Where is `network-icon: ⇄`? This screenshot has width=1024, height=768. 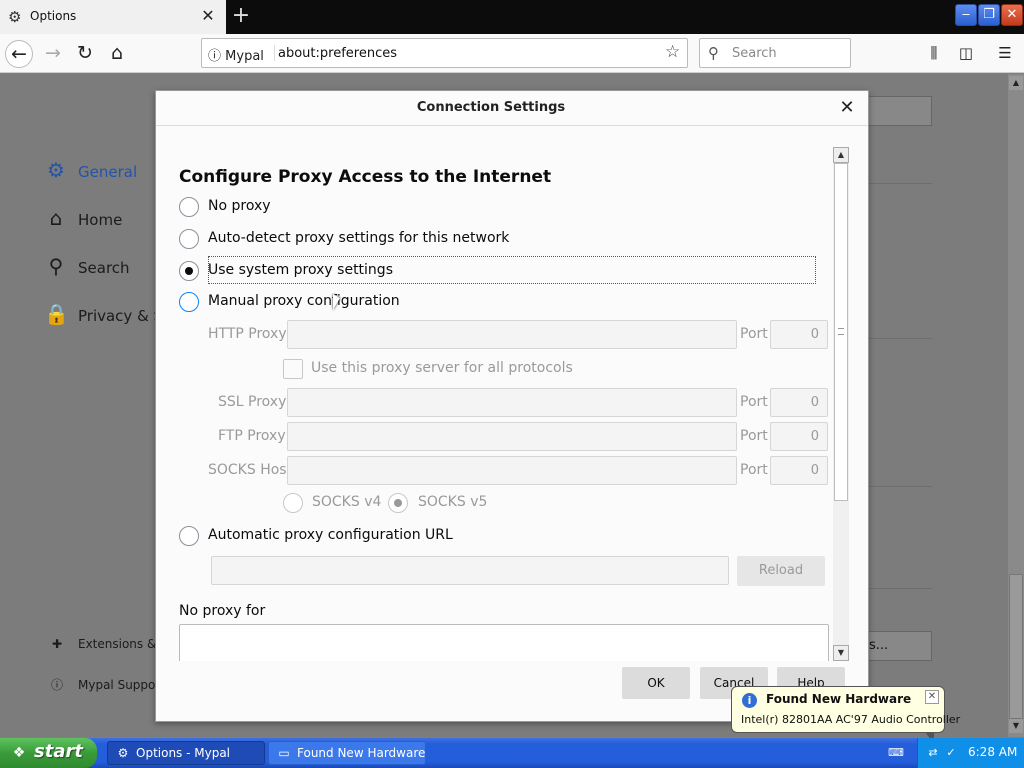
network-icon: ⇄ is located at coordinates (933, 753).